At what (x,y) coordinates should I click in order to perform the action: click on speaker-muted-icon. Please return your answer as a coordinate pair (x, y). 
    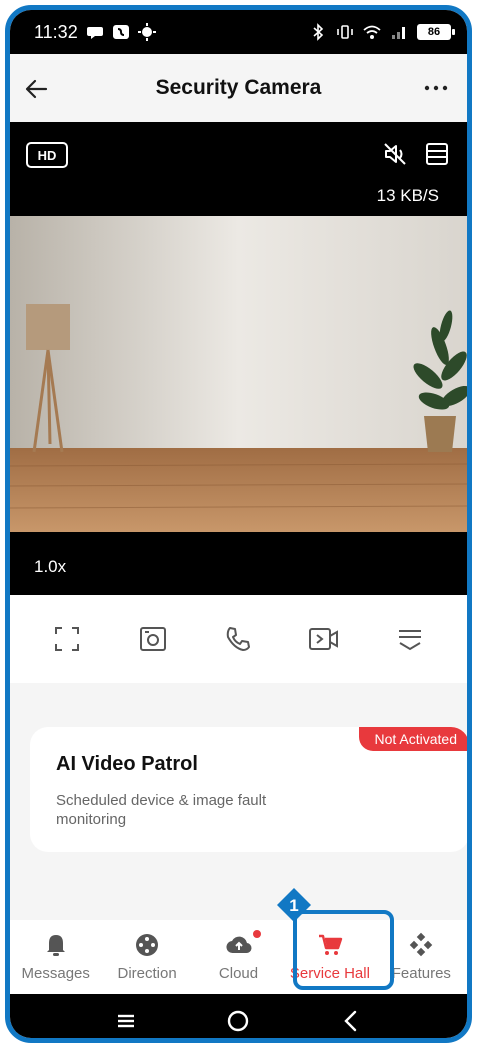
    Looking at the image, I should click on (395, 154).